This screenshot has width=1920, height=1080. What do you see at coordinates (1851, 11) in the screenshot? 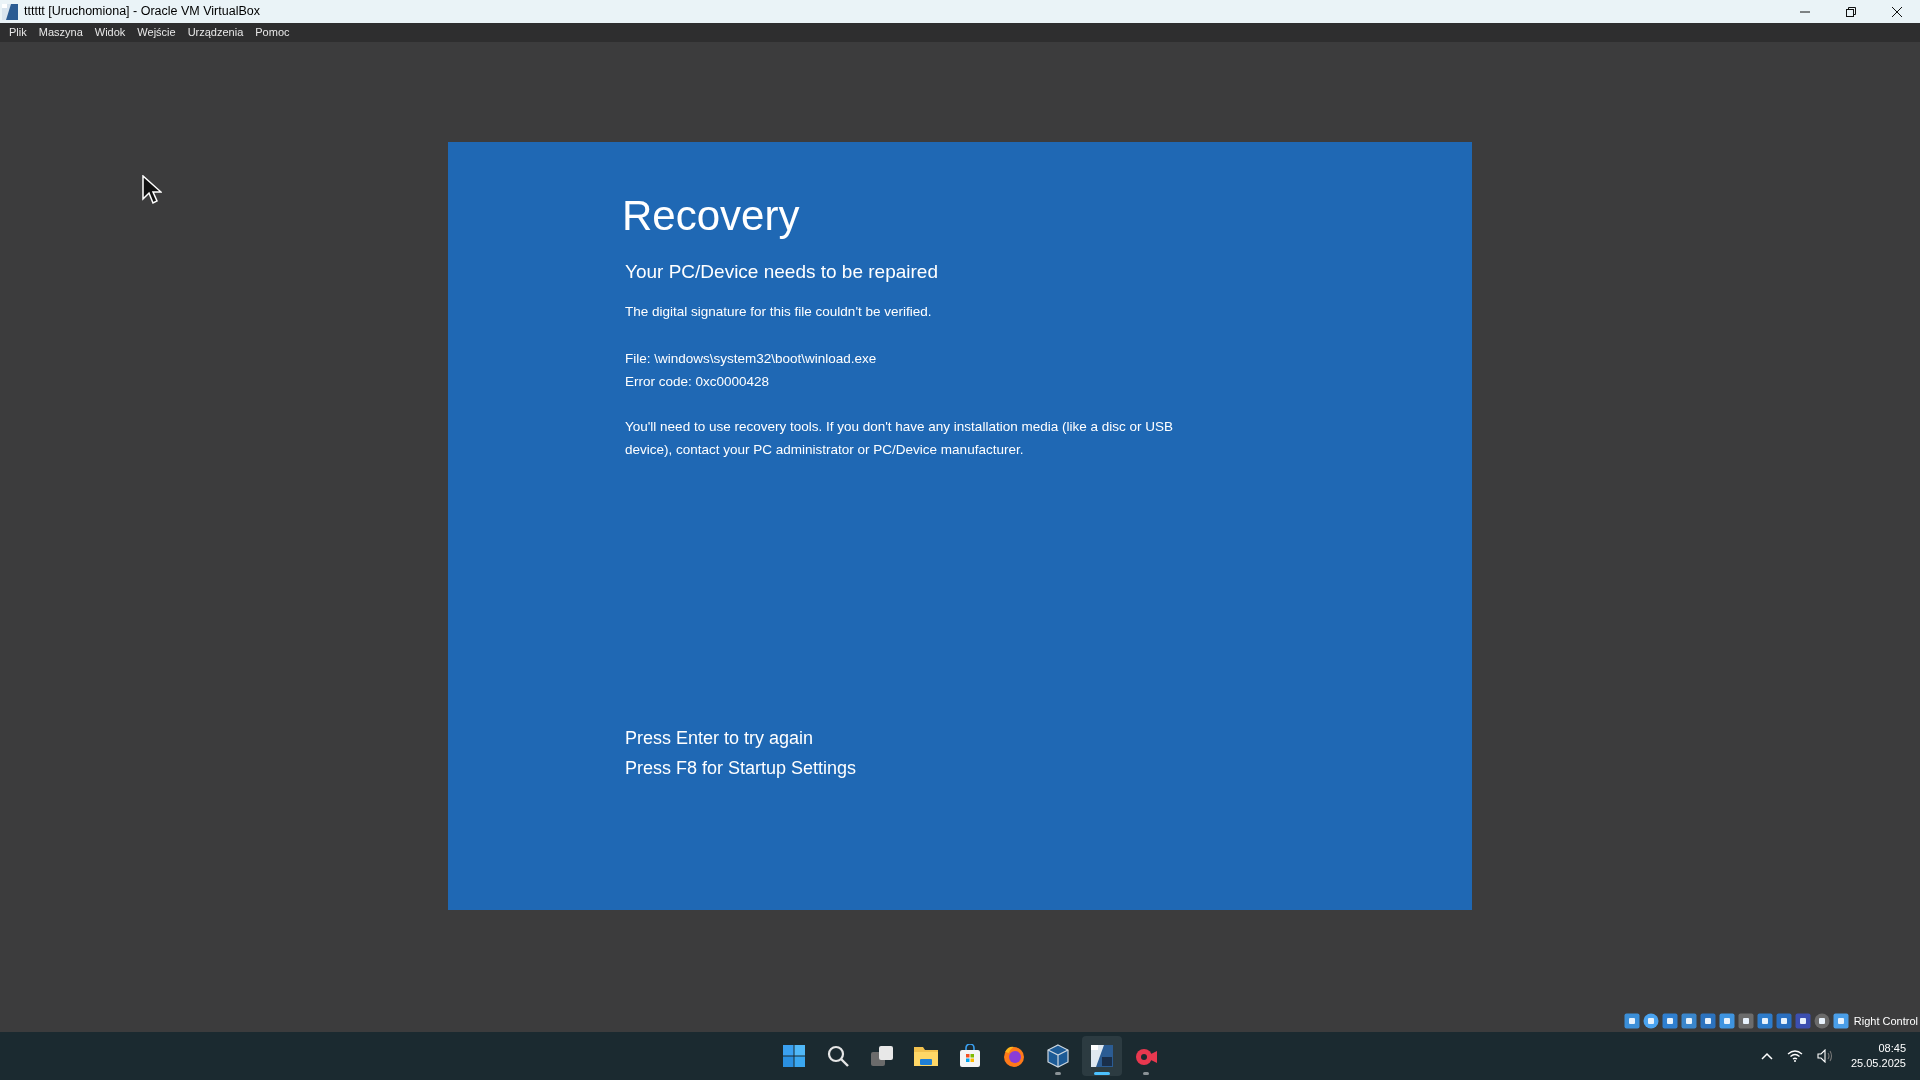
I see `restore-icon` at bounding box center [1851, 11].